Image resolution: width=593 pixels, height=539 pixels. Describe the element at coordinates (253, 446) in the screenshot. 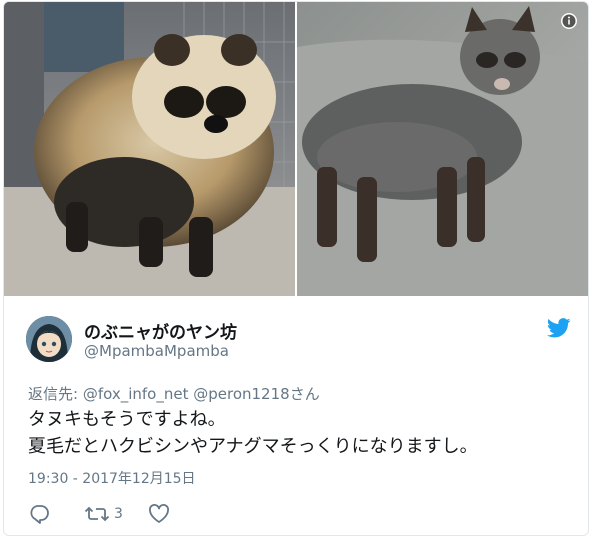

I see `tweet-line: 夏毛だとハクビシンやアナグマそっくりになりますし。` at that location.